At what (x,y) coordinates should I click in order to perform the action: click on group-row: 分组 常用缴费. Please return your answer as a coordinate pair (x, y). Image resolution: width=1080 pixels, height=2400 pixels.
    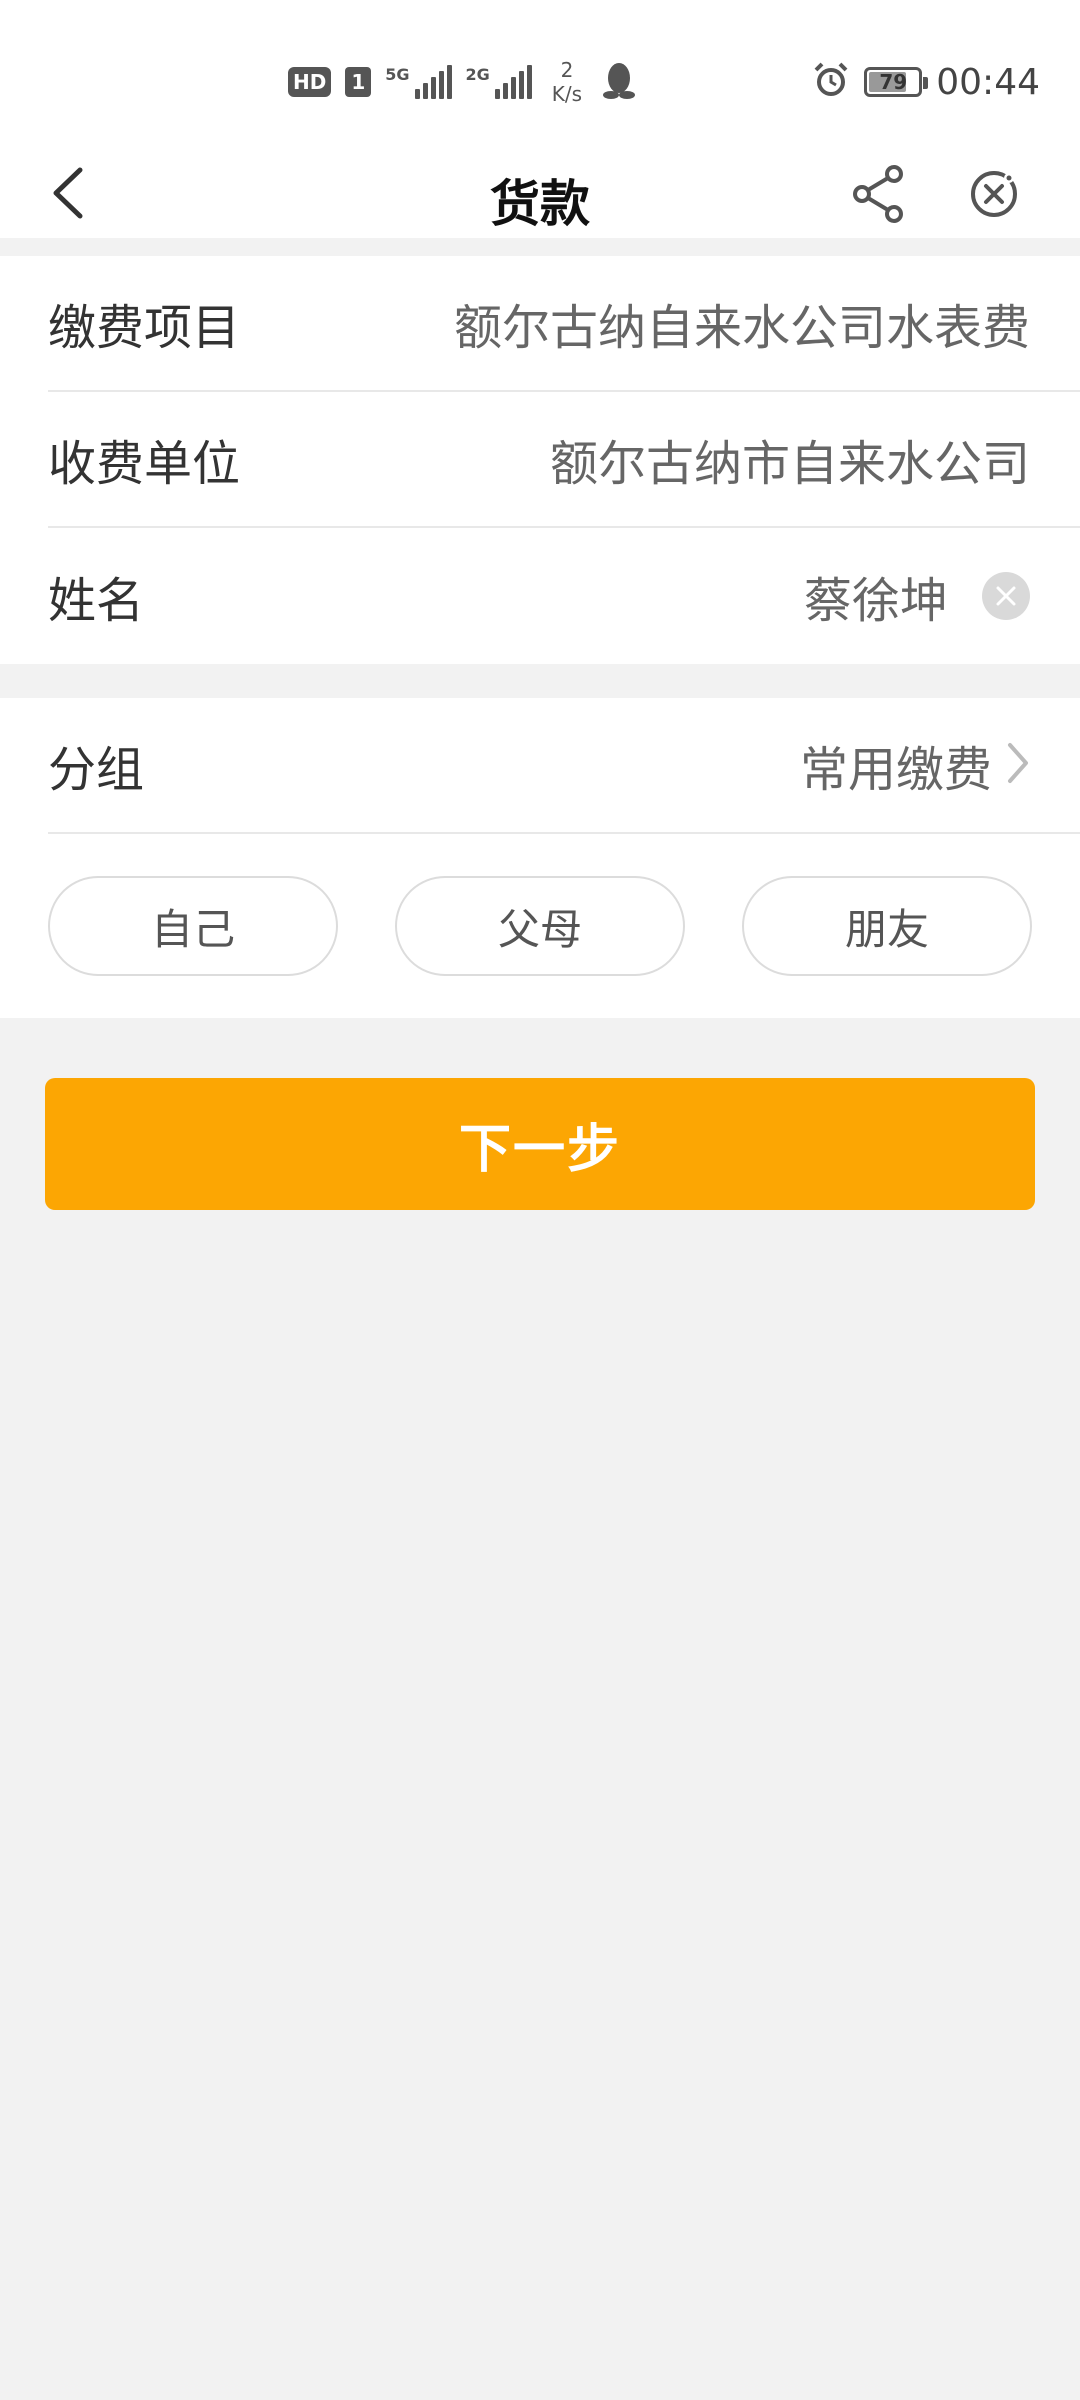
    Looking at the image, I should click on (564, 766).